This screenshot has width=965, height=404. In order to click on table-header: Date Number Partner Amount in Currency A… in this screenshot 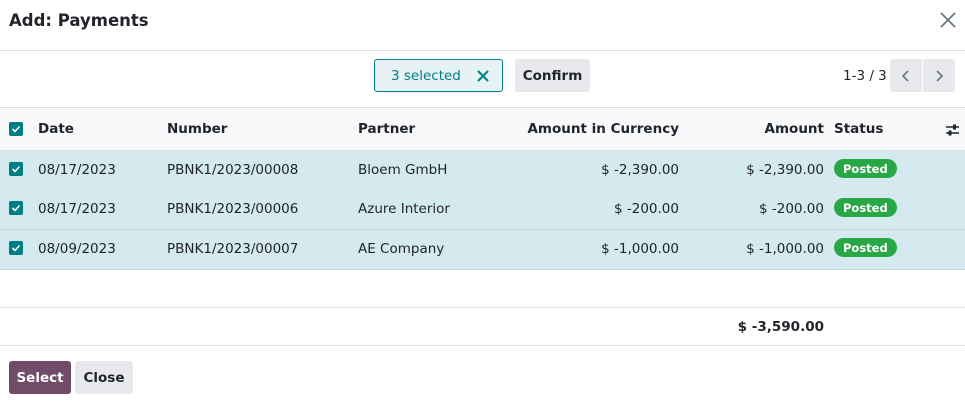, I will do `click(482, 130)`.